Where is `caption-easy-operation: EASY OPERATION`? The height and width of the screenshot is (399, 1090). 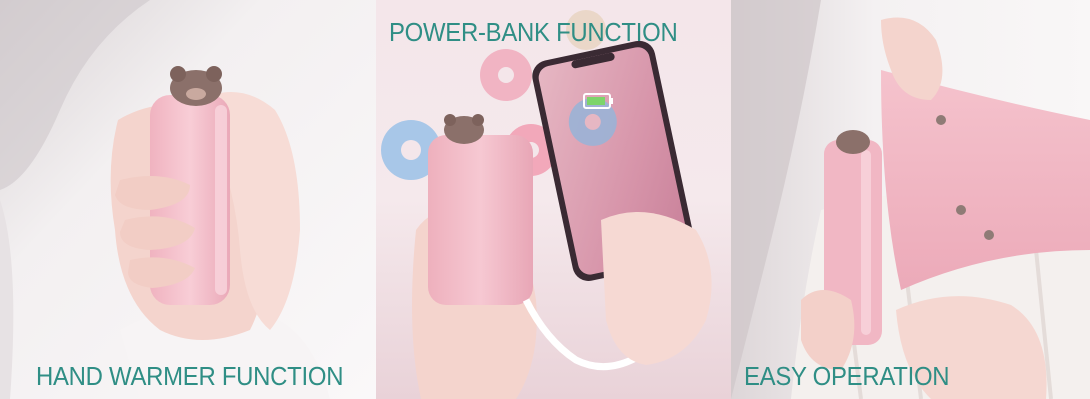 caption-easy-operation: EASY OPERATION is located at coordinates (847, 376).